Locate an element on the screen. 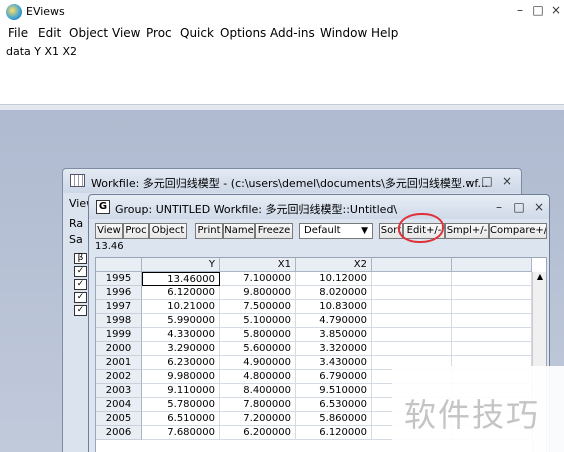  cell-y: 10.21000 is located at coordinates (181, 307).